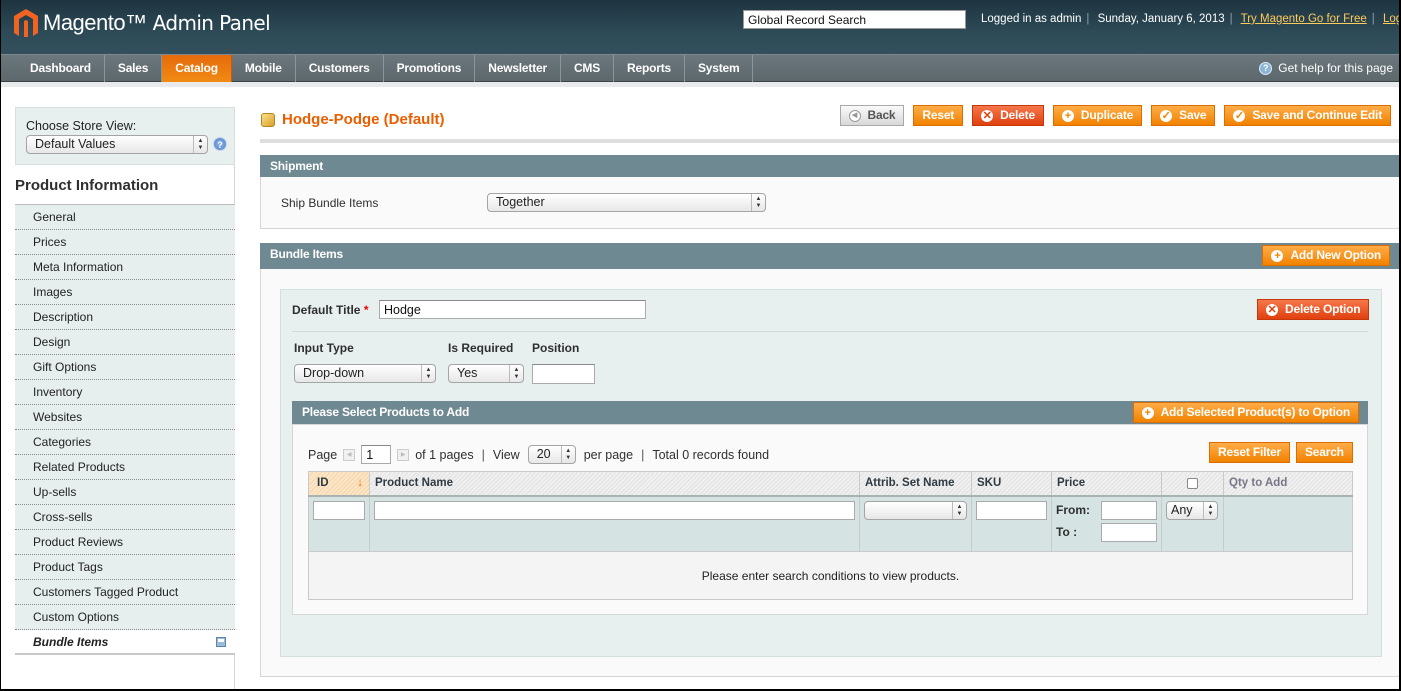 This screenshot has height=691, width=1401. I want to click on store-view-label: Choose Store View:, so click(81, 126).